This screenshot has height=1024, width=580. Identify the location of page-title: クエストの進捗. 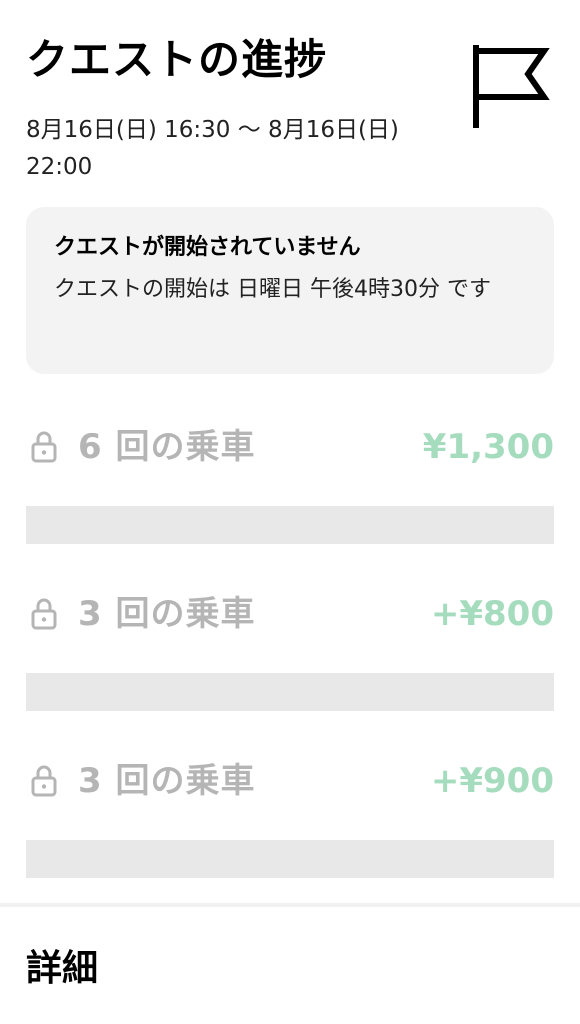
(177, 59).